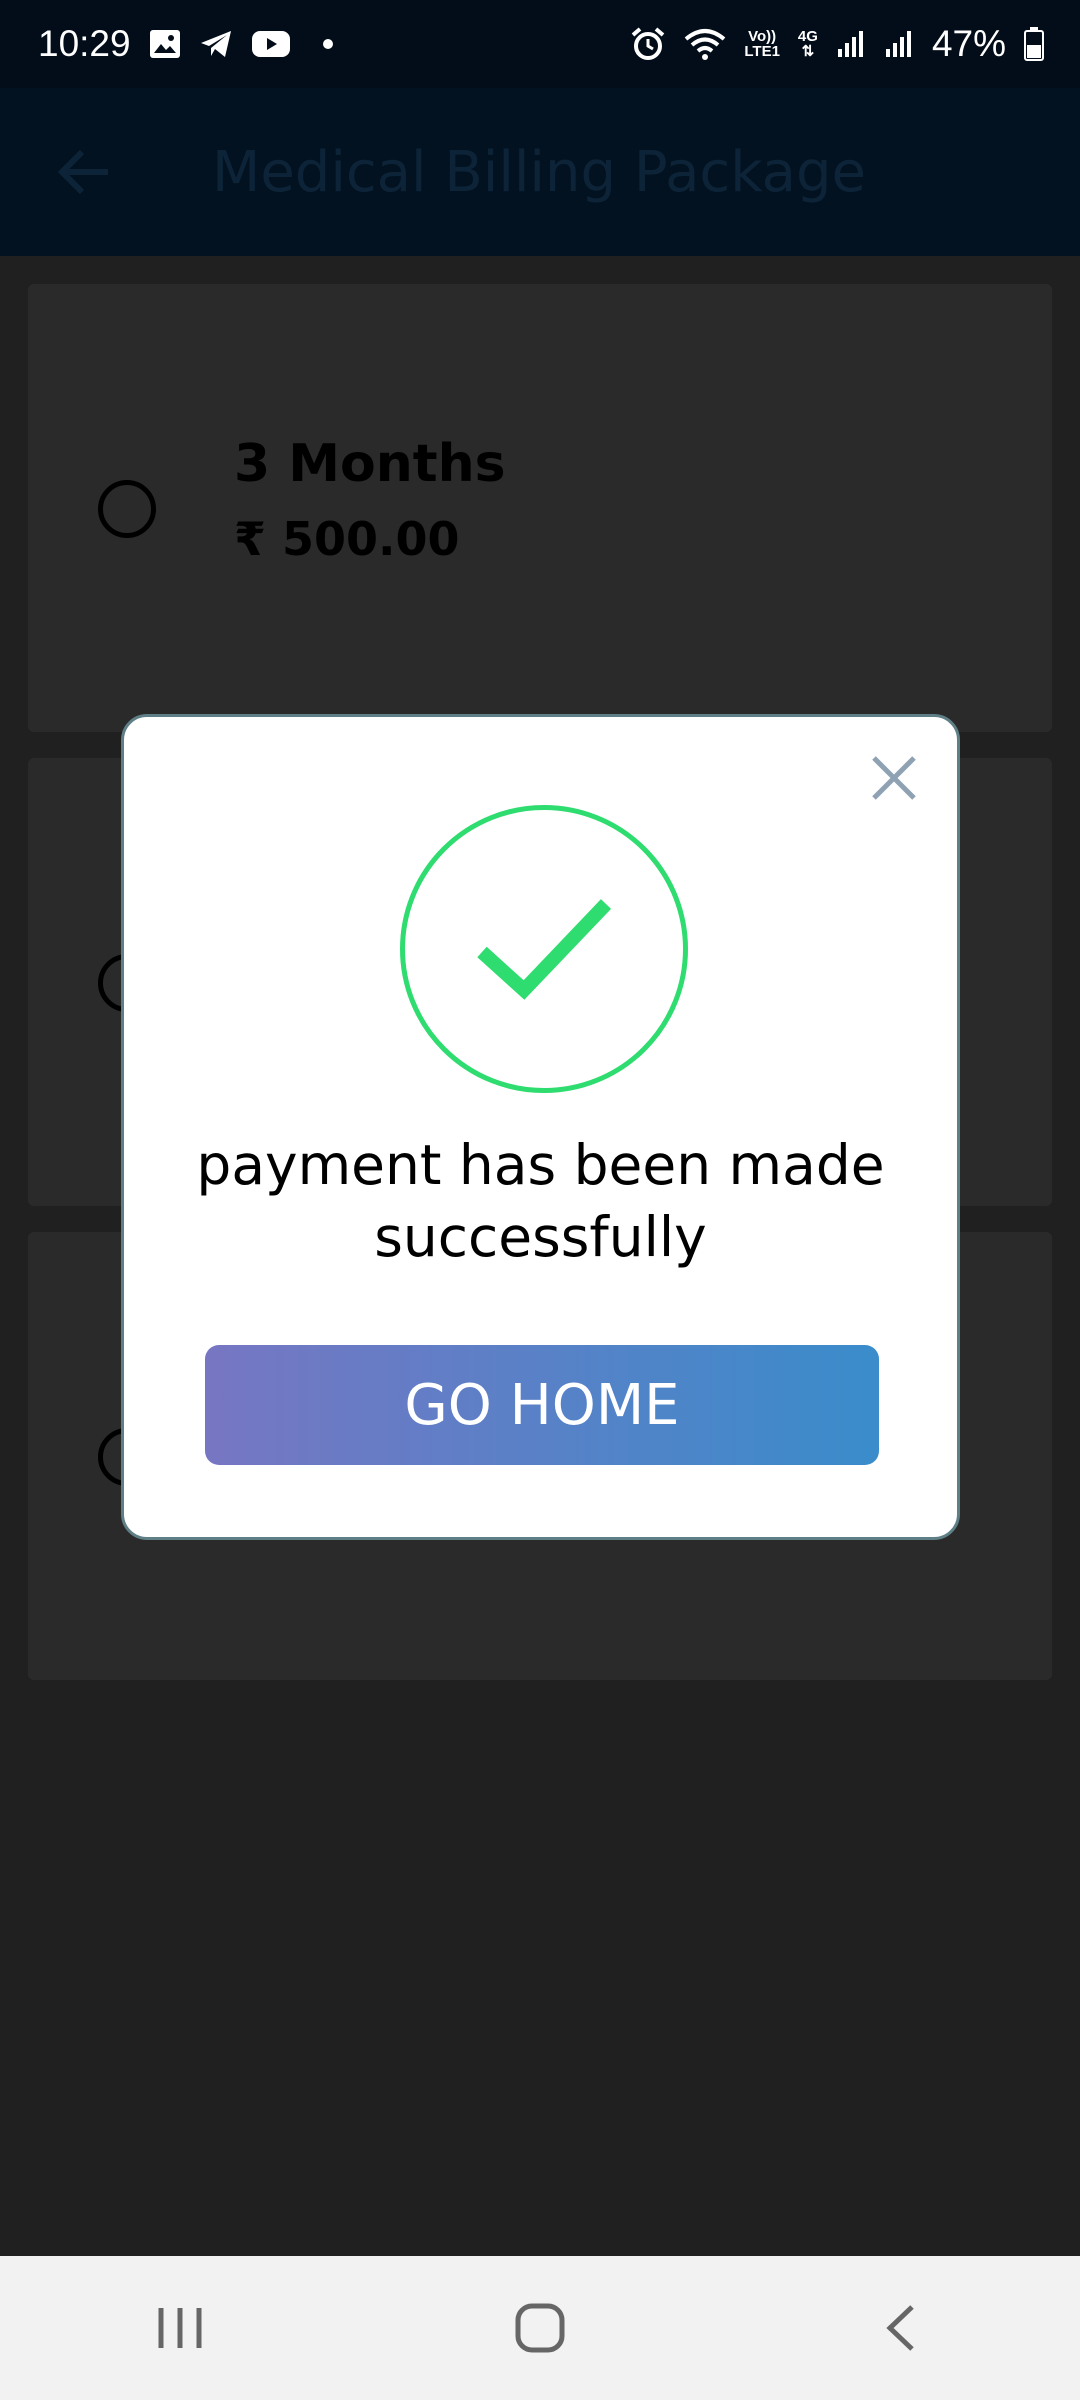  I want to click on recent-apps-icon, so click(180, 2328).